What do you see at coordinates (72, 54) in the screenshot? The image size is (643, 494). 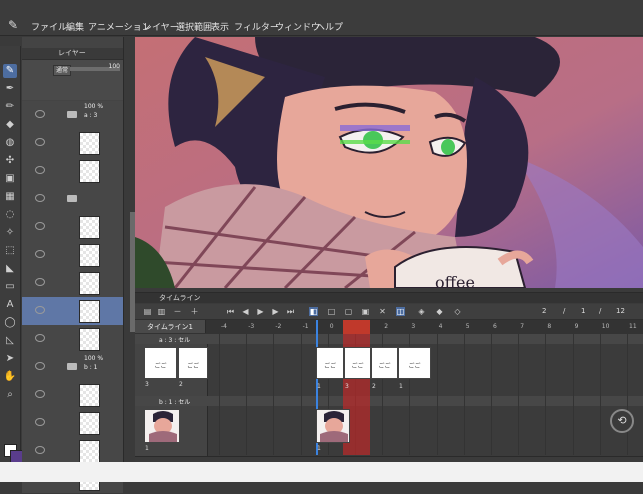 I see `layer-panel-header: レイヤー` at bounding box center [72, 54].